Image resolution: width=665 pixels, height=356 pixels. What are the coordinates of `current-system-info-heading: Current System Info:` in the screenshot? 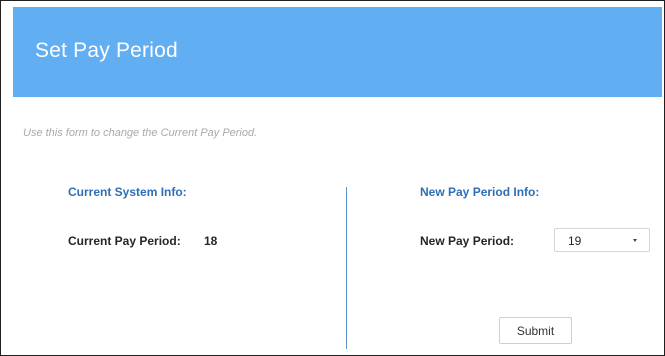 It's located at (127, 192).